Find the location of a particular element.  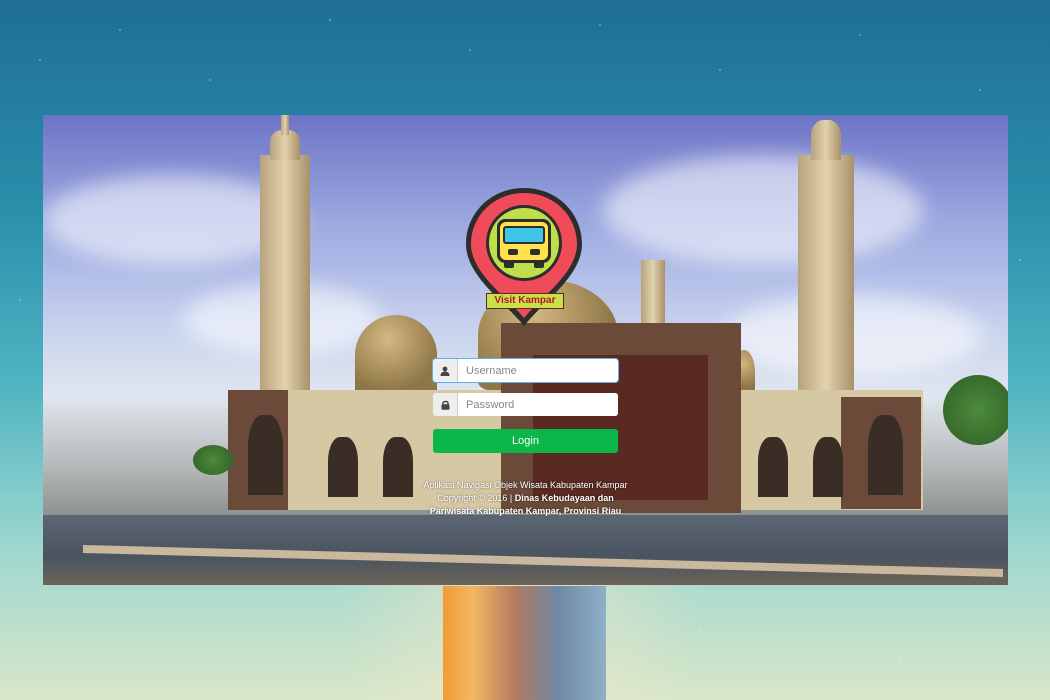

login-button: Login is located at coordinates (525, 441).